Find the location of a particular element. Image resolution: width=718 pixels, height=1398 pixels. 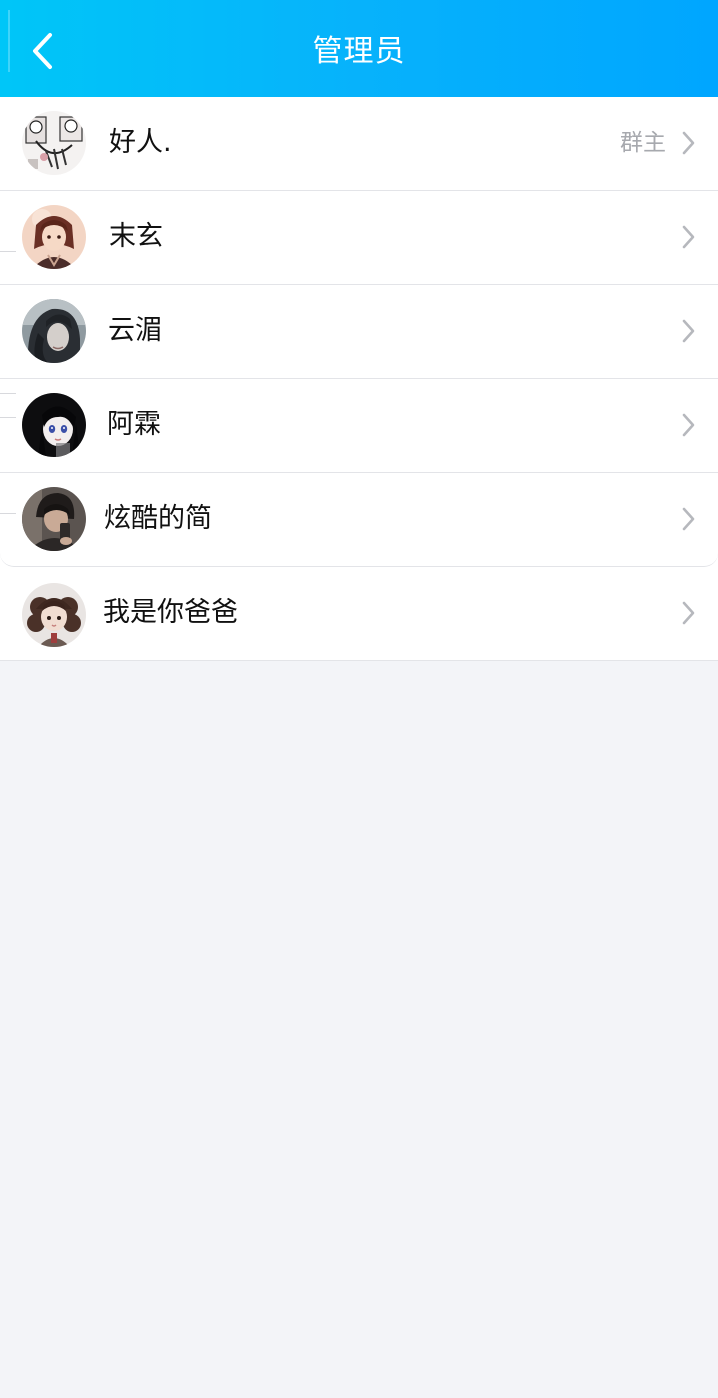

avatar-dark-hair-portrait-icon is located at coordinates (54, 331).